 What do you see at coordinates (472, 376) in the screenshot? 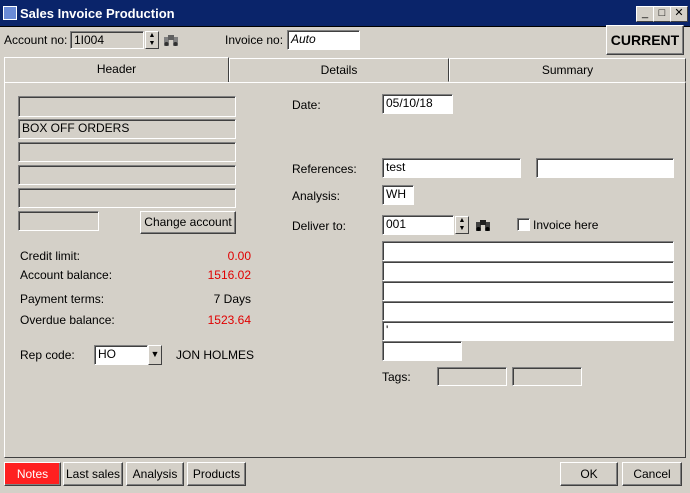
I see `tag-1-field` at bounding box center [472, 376].